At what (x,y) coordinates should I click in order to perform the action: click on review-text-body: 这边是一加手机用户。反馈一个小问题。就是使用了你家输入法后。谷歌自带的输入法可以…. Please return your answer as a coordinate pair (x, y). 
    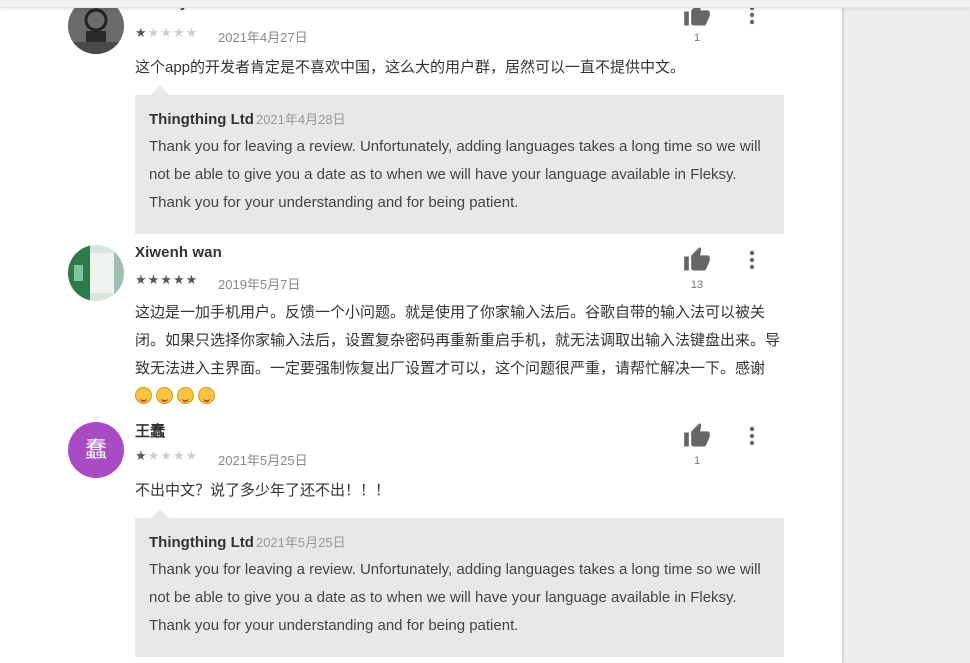
    Looking at the image, I should click on (458, 340).